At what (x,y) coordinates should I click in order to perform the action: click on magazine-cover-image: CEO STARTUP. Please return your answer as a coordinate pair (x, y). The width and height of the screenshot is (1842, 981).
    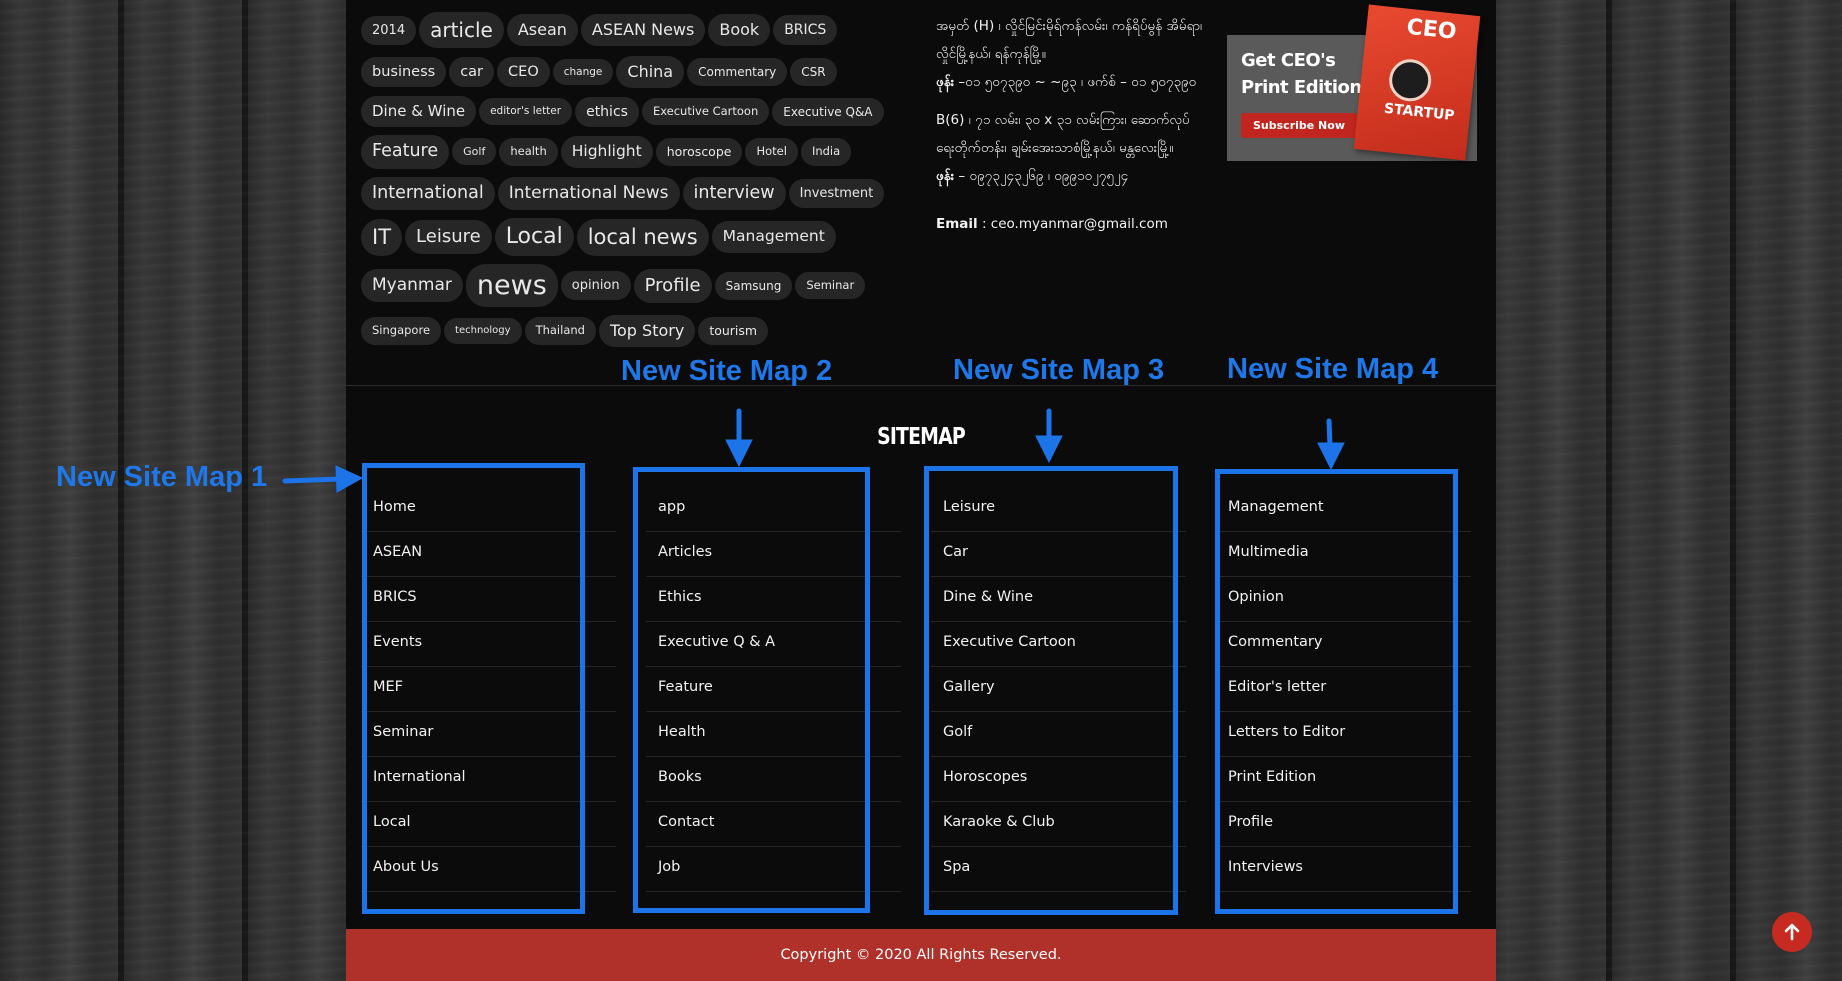
    Looking at the image, I should click on (1417, 82).